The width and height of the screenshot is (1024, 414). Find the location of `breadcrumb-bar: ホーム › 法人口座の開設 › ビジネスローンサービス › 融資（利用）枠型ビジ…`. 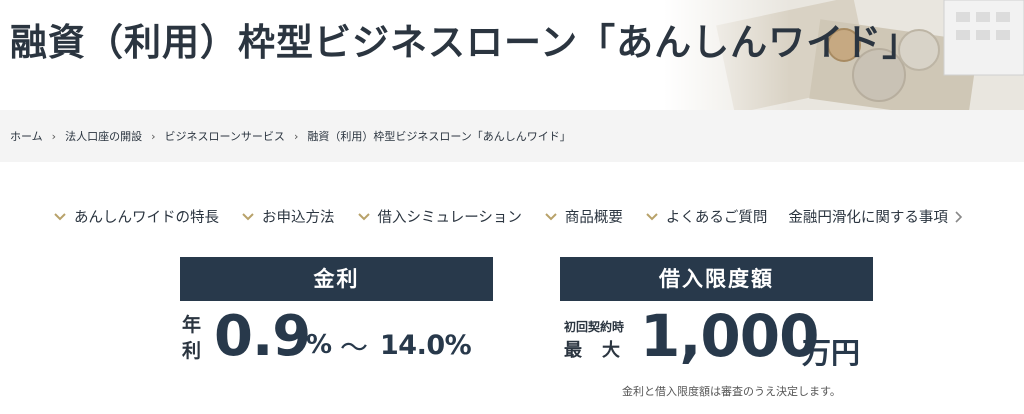

breadcrumb-bar: ホーム › 法人口座の開設 › ビジネスローンサービス › 融資（利用）枠型ビジ… is located at coordinates (512, 136).